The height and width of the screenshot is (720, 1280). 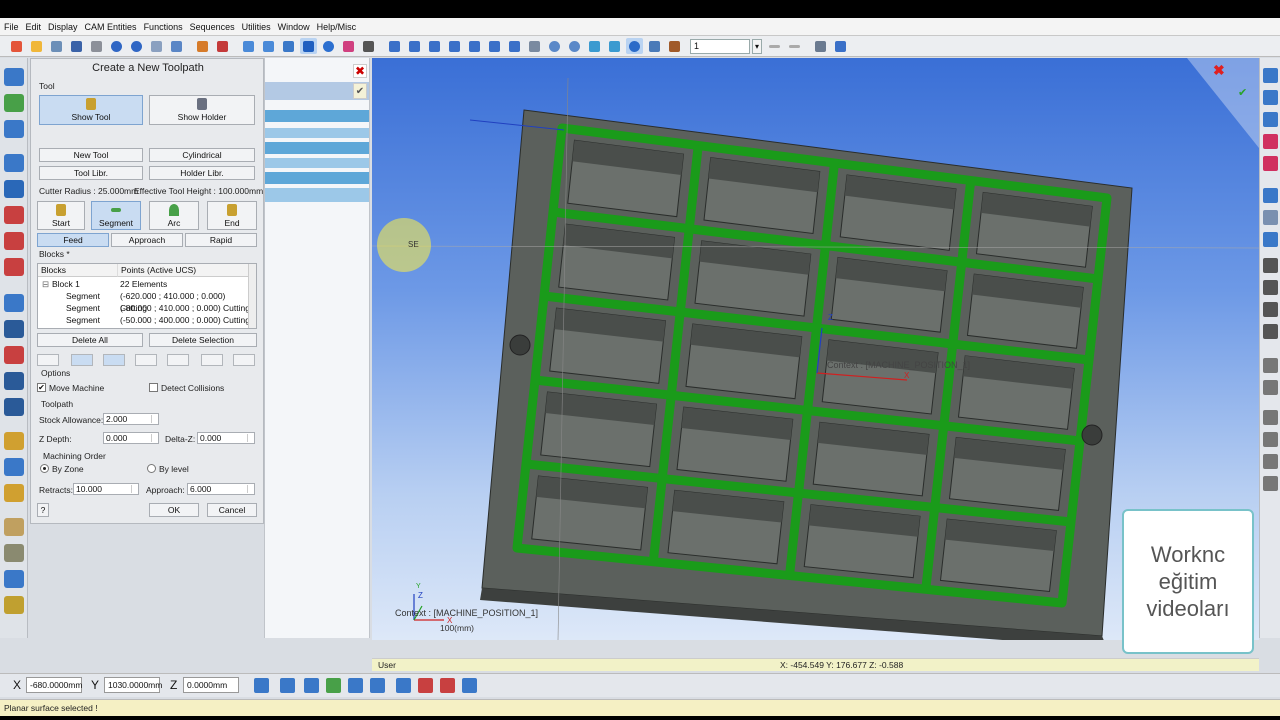 I want to click on axes-display-icon, so click(x=840, y=46).